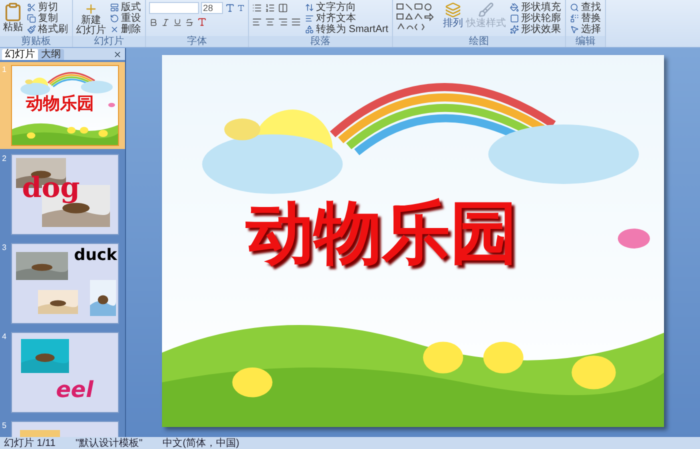  I want to click on status-text: 中文(简体，中国), so click(201, 443).